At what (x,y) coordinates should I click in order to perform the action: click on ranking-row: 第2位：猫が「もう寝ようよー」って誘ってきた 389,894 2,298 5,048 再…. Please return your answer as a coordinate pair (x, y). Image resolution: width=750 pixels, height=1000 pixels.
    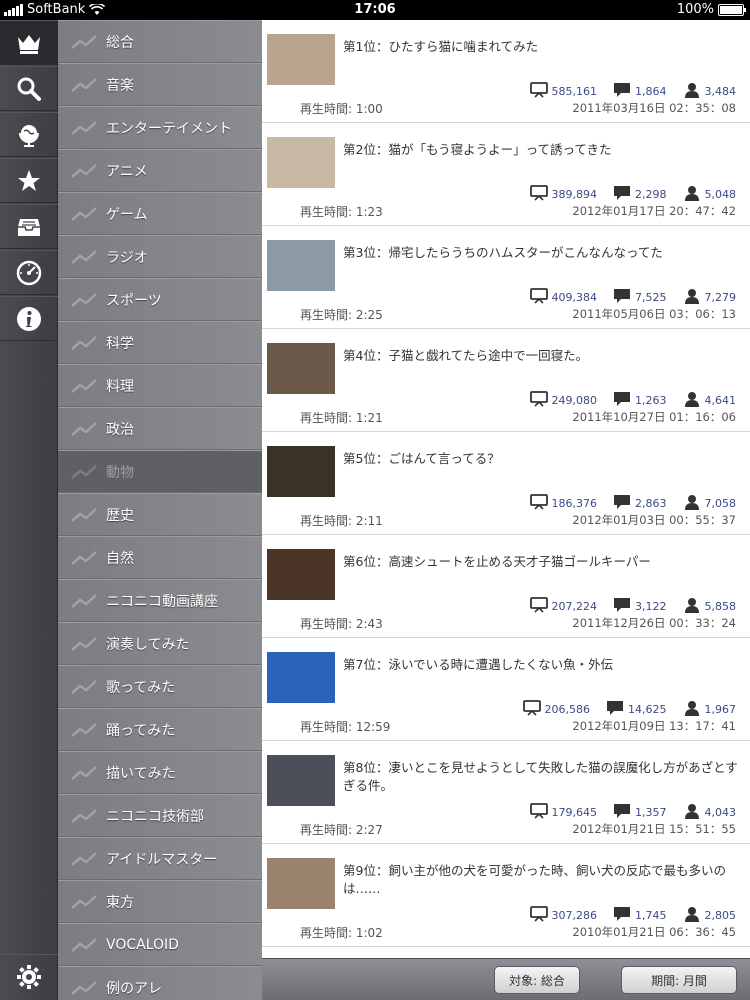
    Looking at the image, I should click on (506, 174).